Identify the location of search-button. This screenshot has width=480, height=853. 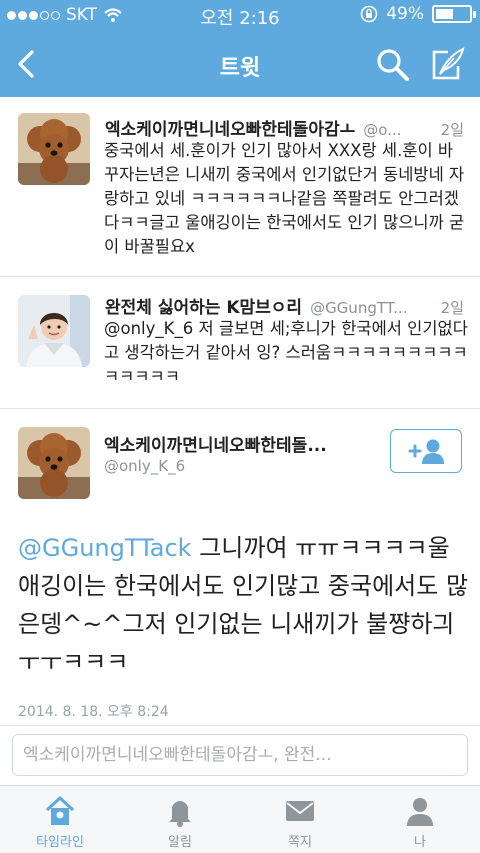
(393, 65).